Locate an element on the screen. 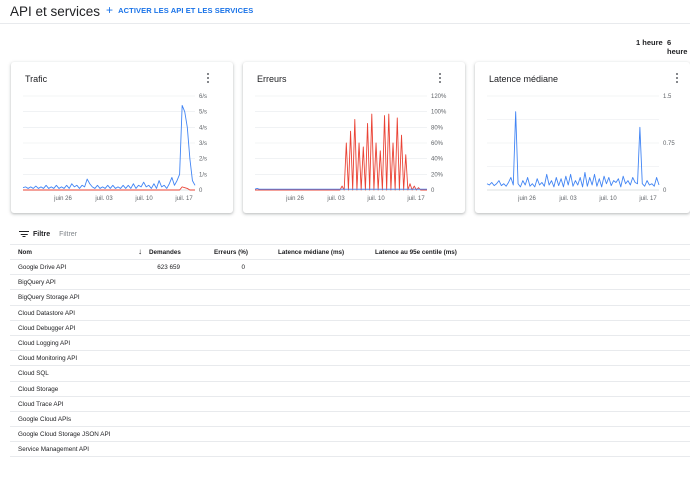  api-name-link: Cloud Trace API is located at coordinates (41, 404).